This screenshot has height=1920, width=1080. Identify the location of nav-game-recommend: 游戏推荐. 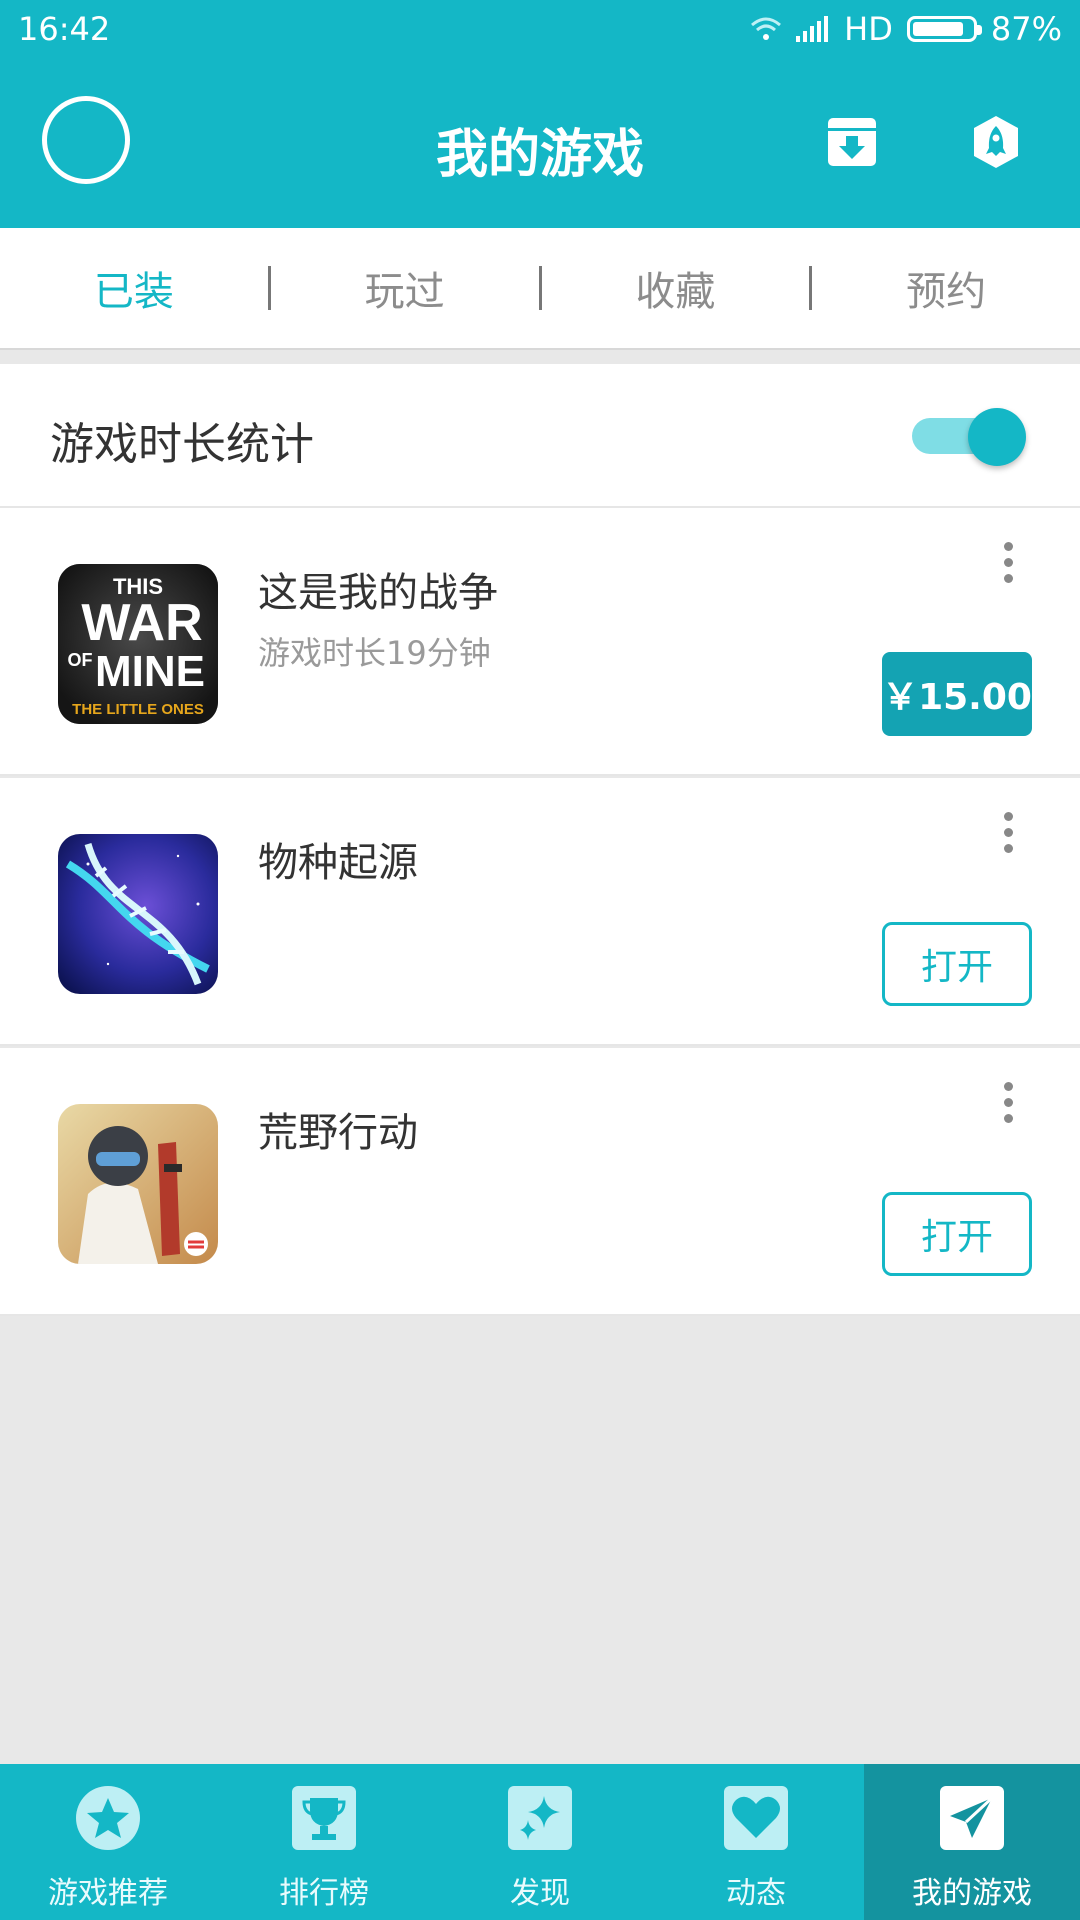
(108, 1842).